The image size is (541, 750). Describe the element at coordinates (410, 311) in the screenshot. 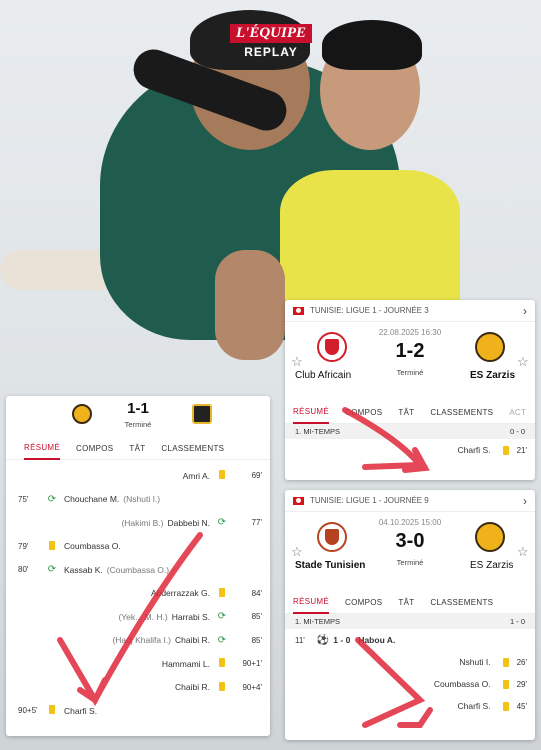

I see `competition-header: TUNISIE: LIGUE 1 - JOURNÉE 3 ›` at that location.